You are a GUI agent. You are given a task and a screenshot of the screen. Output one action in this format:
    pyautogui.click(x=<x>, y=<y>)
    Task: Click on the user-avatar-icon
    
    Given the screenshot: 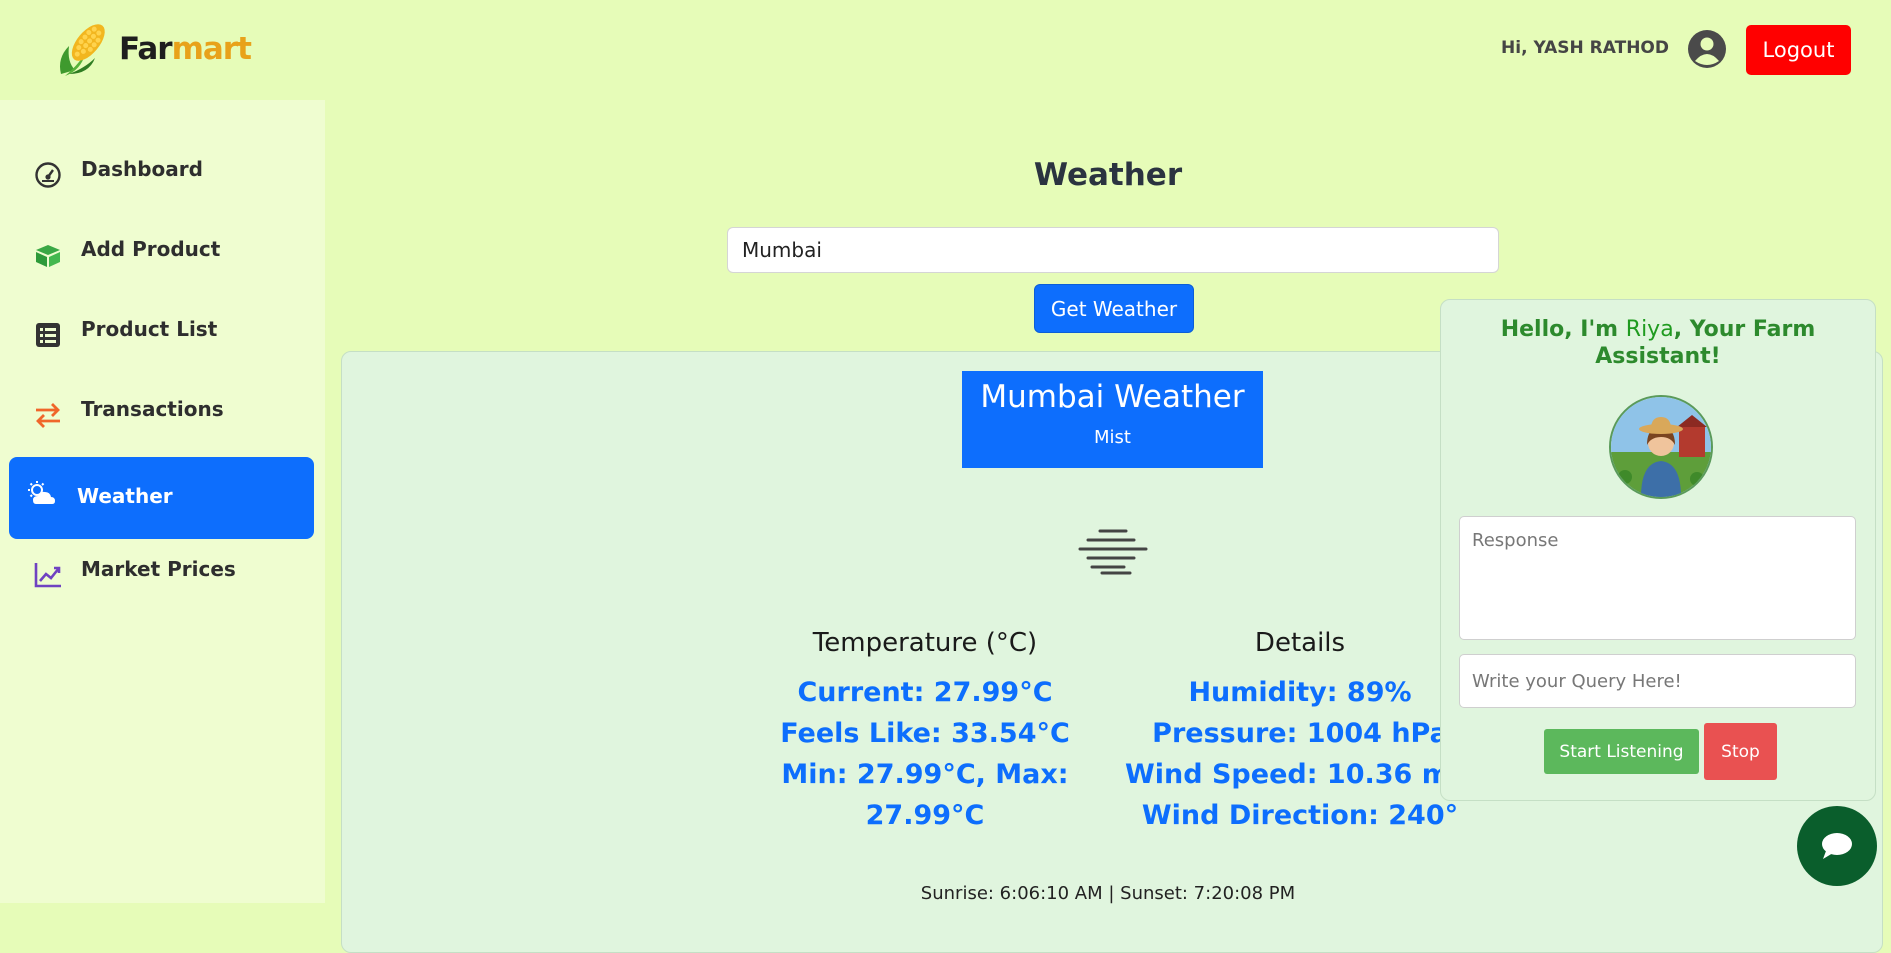 What is the action you would take?
    pyautogui.click(x=1707, y=49)
    